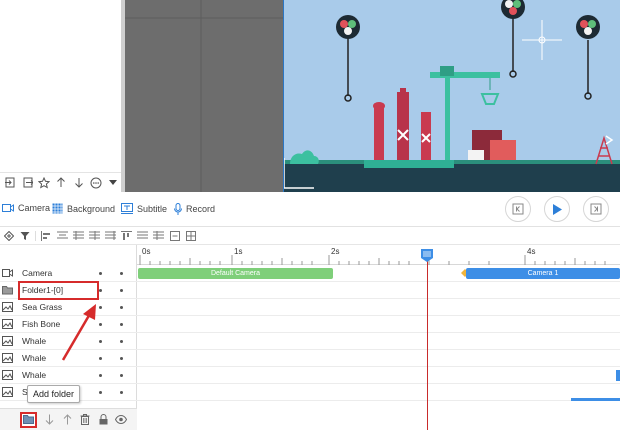 The width and height of the screenshot is (620, 430). I want to click on play-icon, so click(557, 209).